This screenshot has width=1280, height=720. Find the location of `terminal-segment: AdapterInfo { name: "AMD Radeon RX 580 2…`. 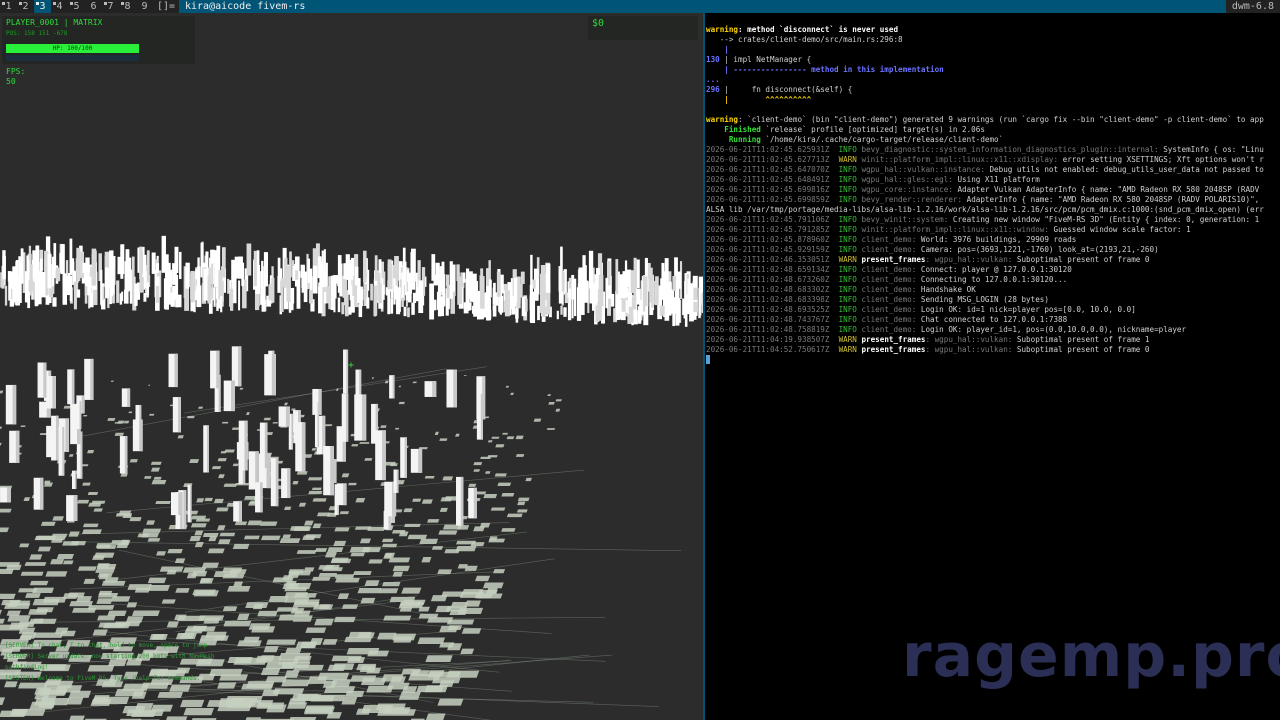

terminal-segment: AdapterInfo { name: "AMD Radeon RX 580 2… is located at coordinates (1111, 199).